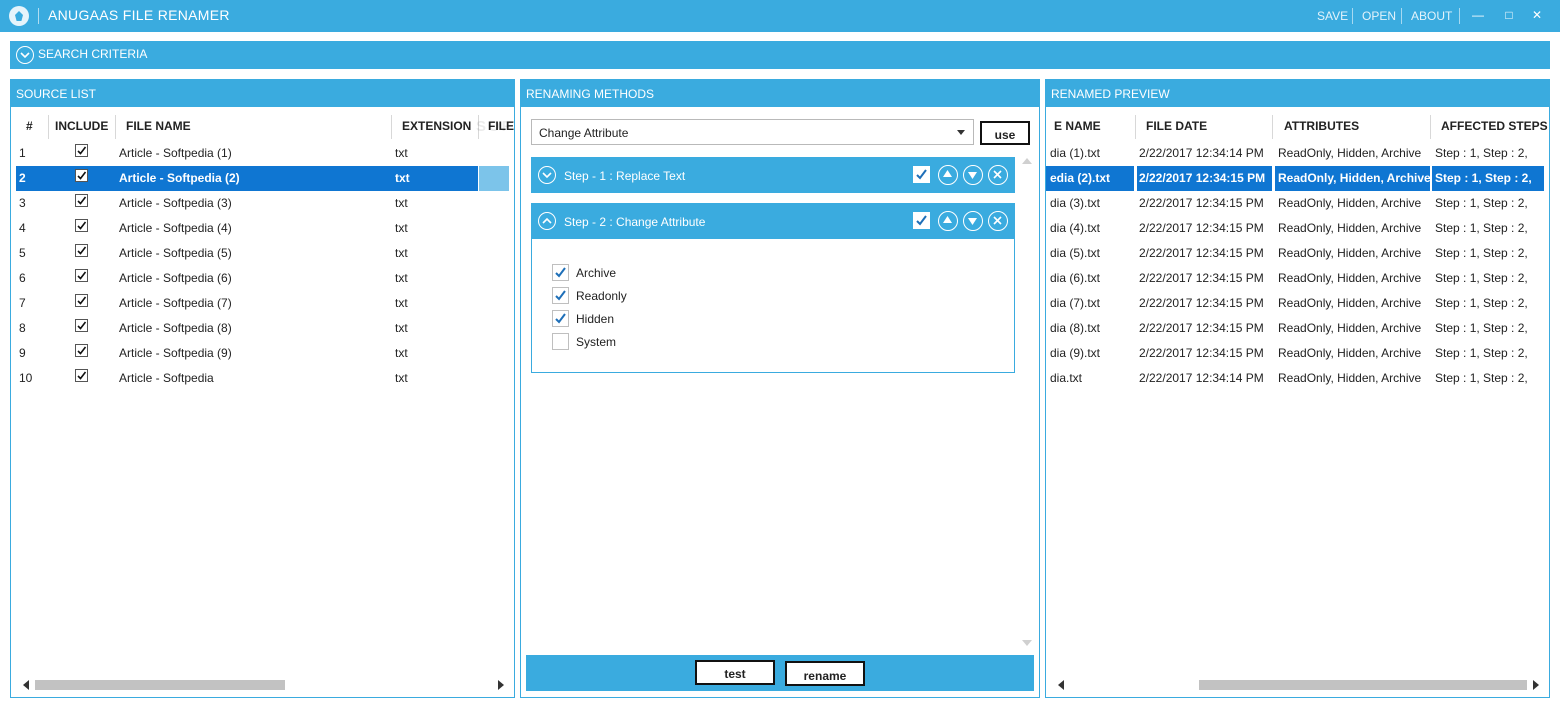  What do you see at coordinates (780, 673) in the screenshot?
I see `action-bar: test rename` at bounding box center [780, 673].